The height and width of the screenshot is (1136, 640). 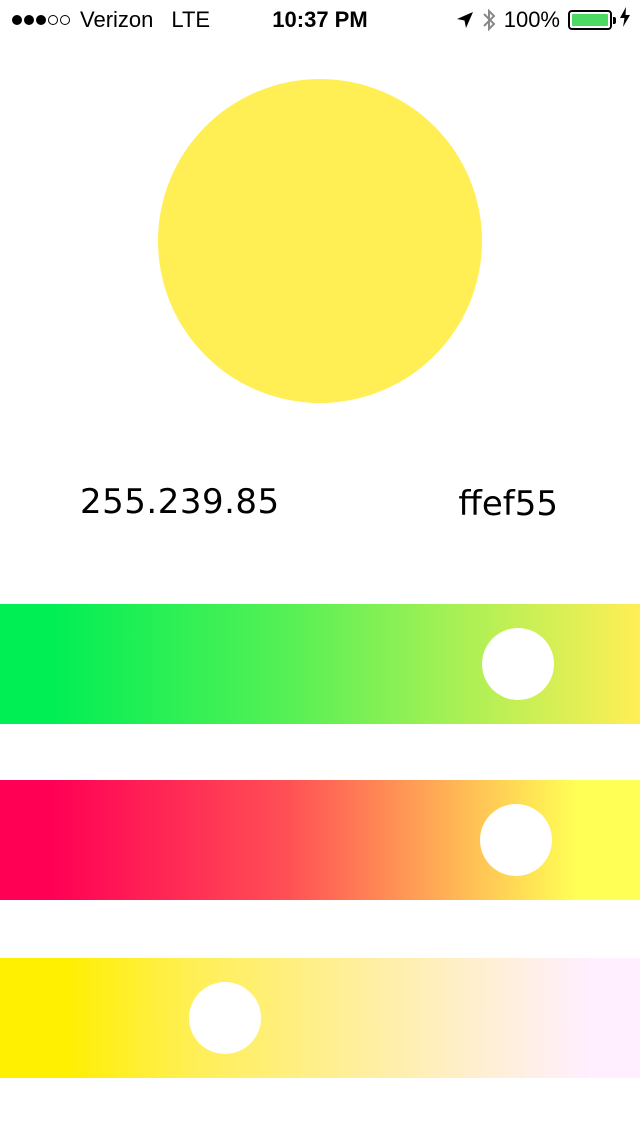 I want to click on battery-fill, so click(x=590, y=20).